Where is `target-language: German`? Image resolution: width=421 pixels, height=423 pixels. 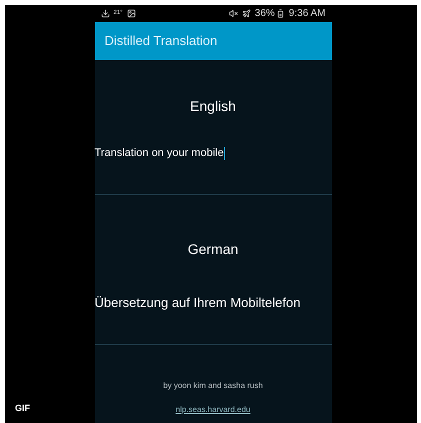 target-language: German is located at coordinates (213, 249).